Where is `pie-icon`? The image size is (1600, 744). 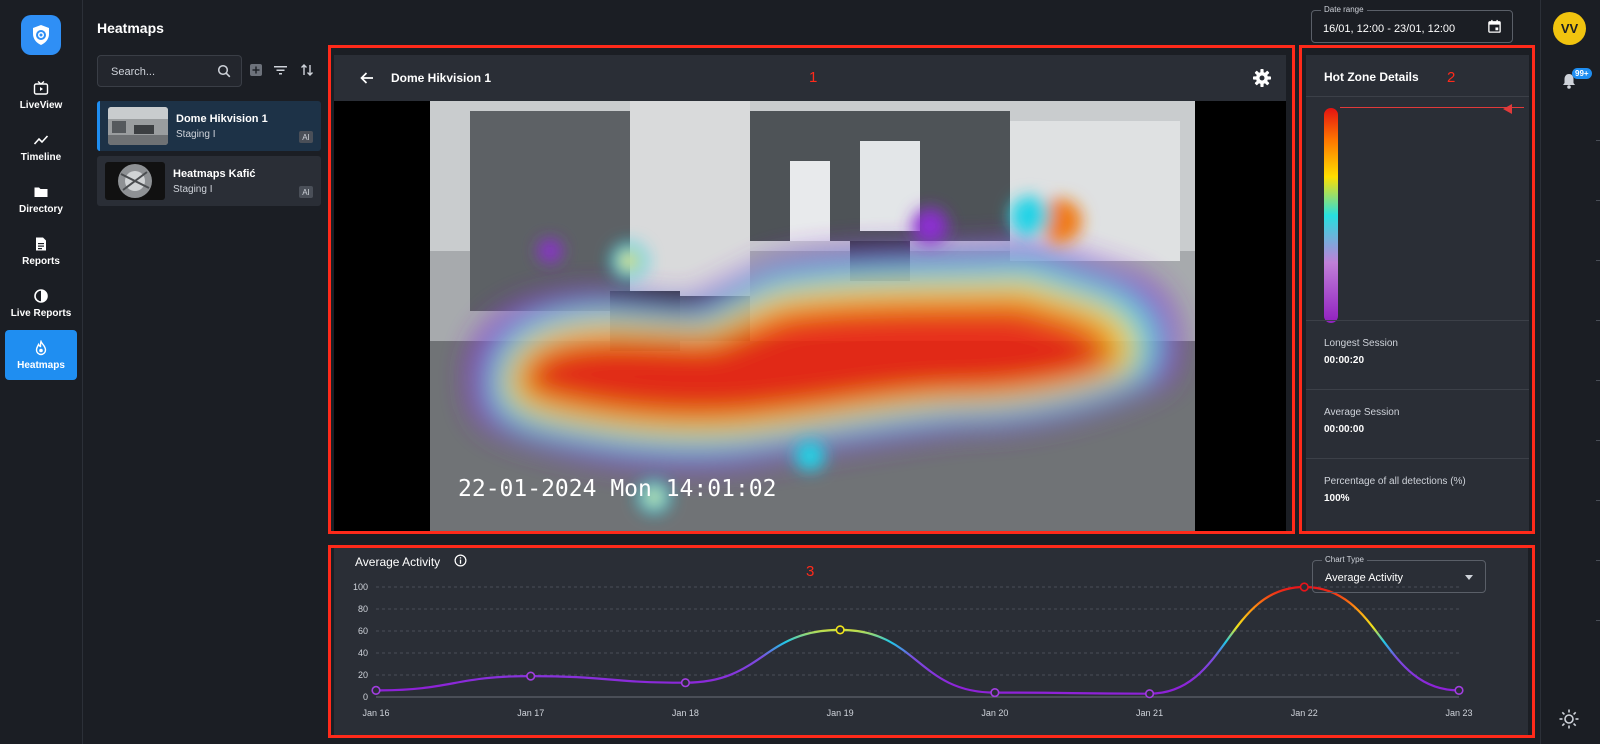
pie-icon is located at coordinates (41, 295).